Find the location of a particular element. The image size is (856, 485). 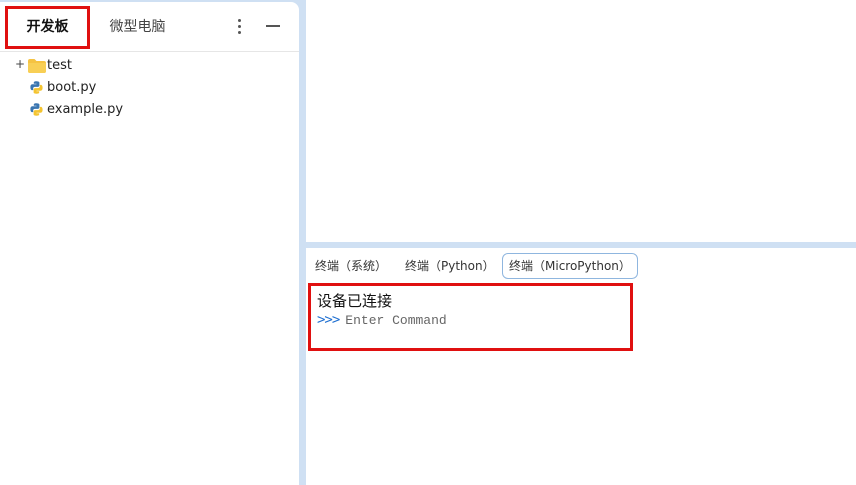

vertical-splitter is located at coordinates (302, 242).